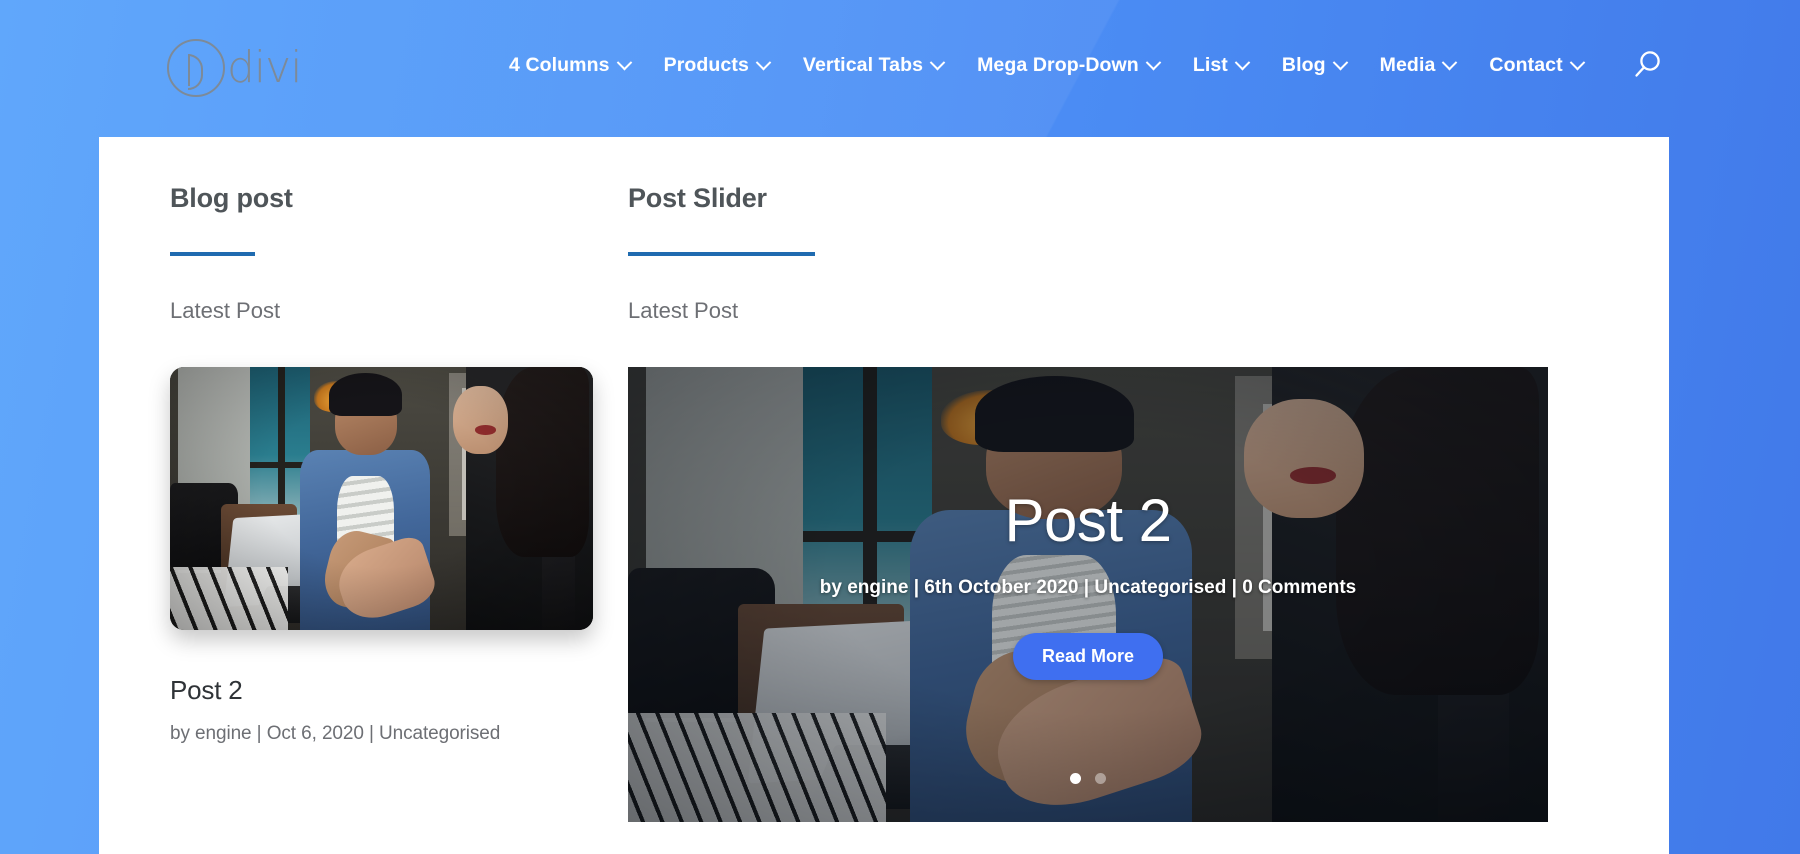 Image resolution: width=1800 pixels, height=854 pixels. I want to click on nav-item-label: Contact, so click(1526, 64).